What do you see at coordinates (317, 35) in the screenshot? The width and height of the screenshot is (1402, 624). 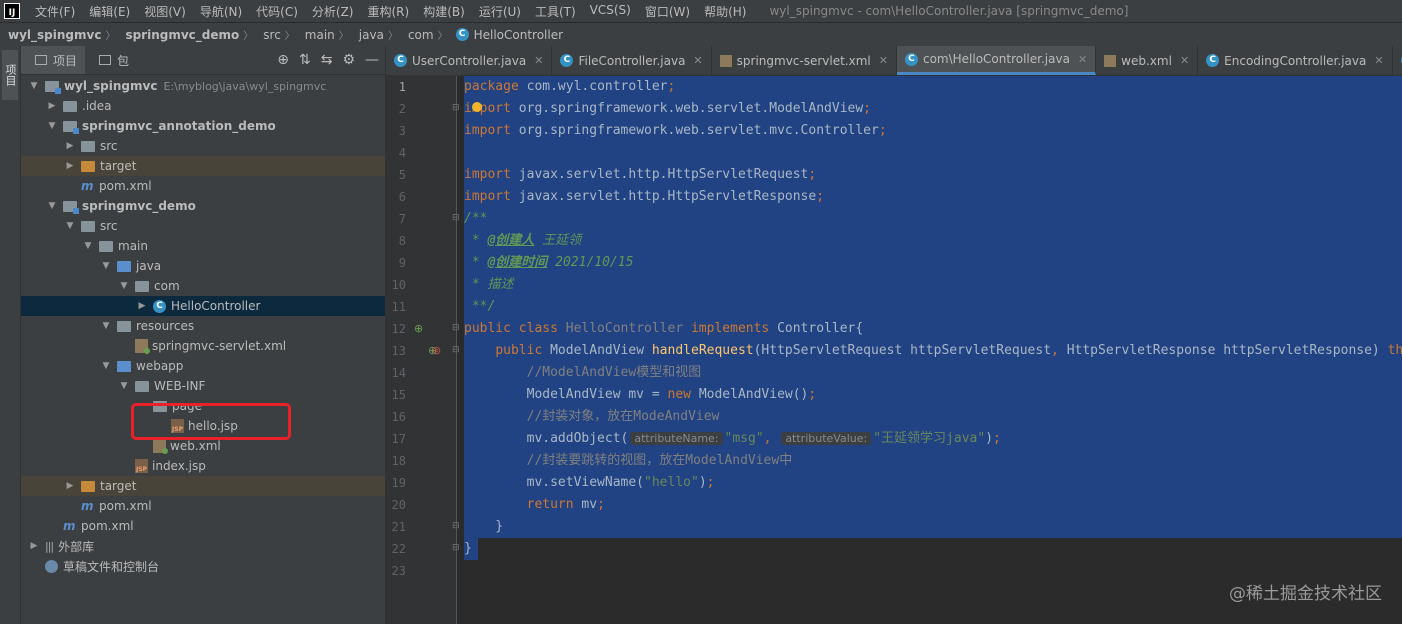 I see `breadcrumb-item: main` at bounding box center [317, 35].